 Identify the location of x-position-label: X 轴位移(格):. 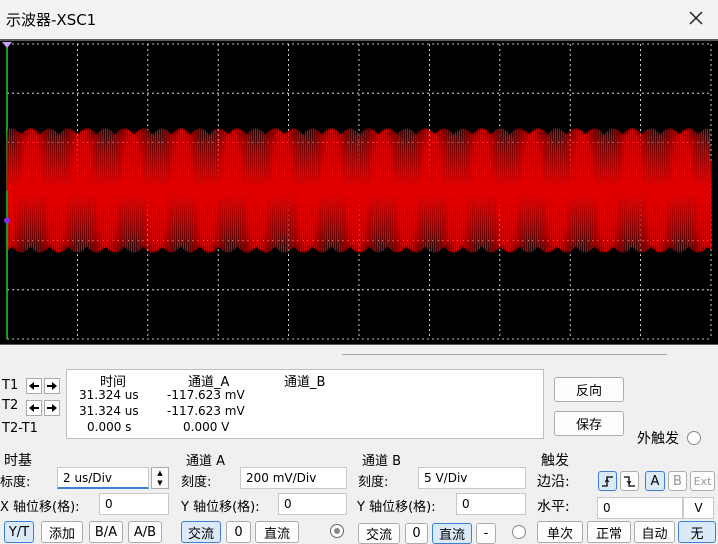
(40, 507).